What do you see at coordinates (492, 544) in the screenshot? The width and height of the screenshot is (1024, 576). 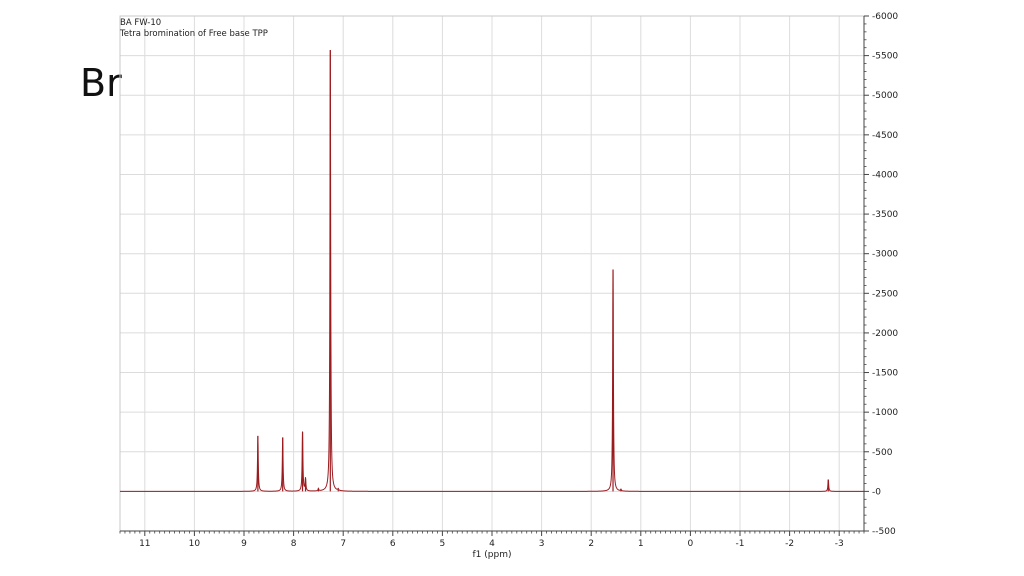 I see `x-tick-label: 4` at bounding box center [492, 544].